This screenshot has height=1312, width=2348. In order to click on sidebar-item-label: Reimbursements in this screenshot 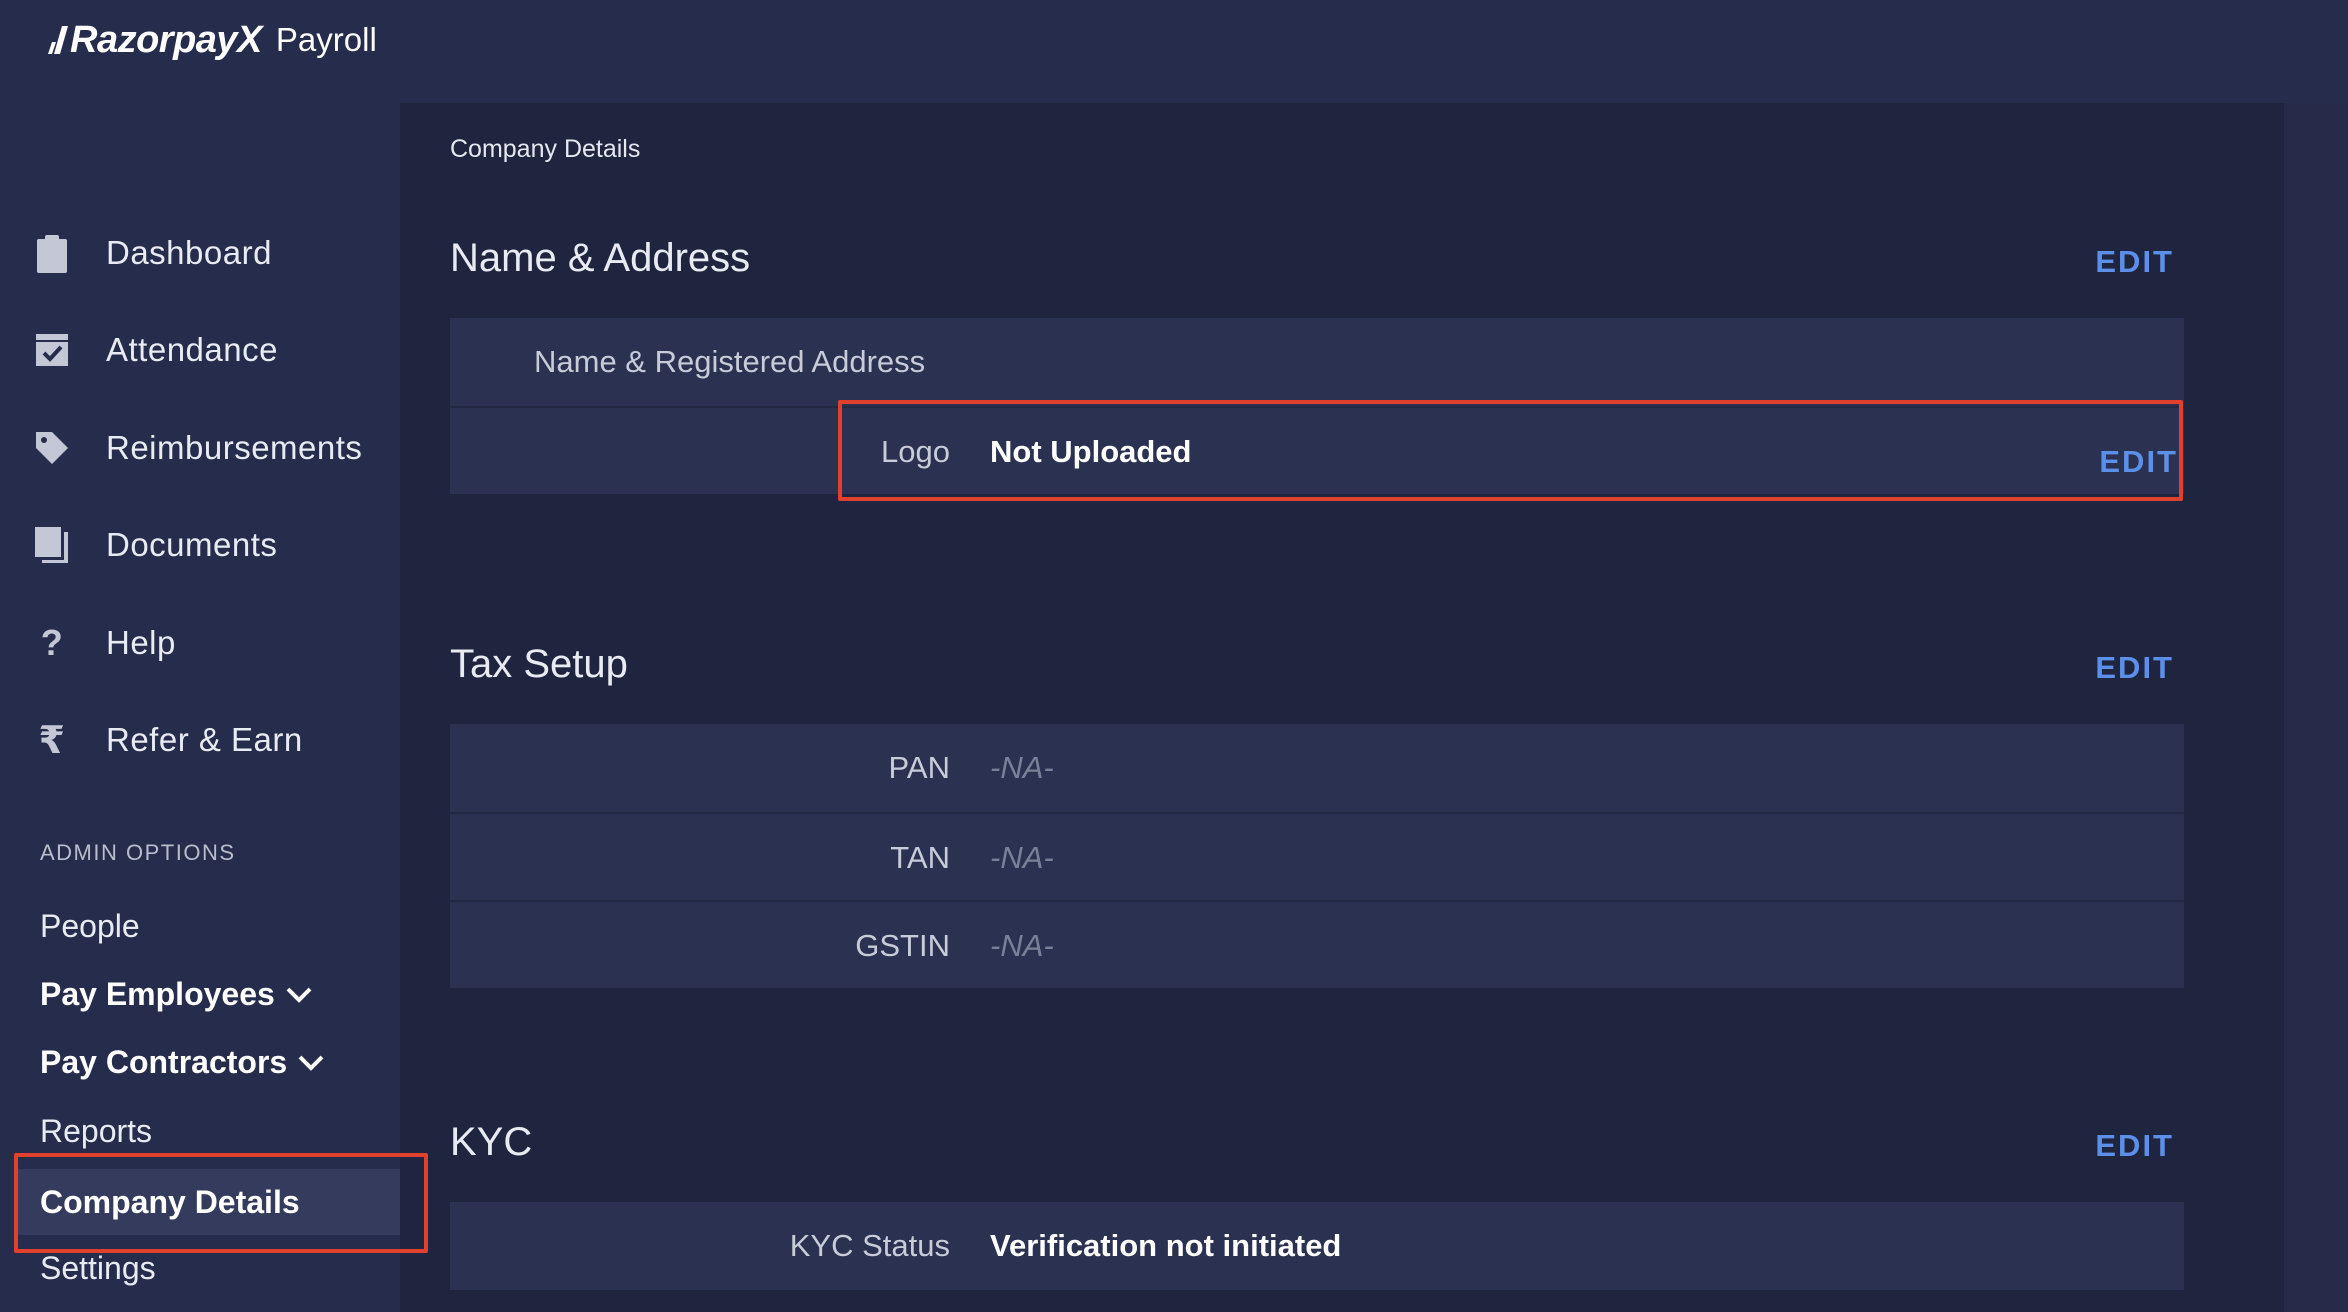, I will do `click(234, 447)`.